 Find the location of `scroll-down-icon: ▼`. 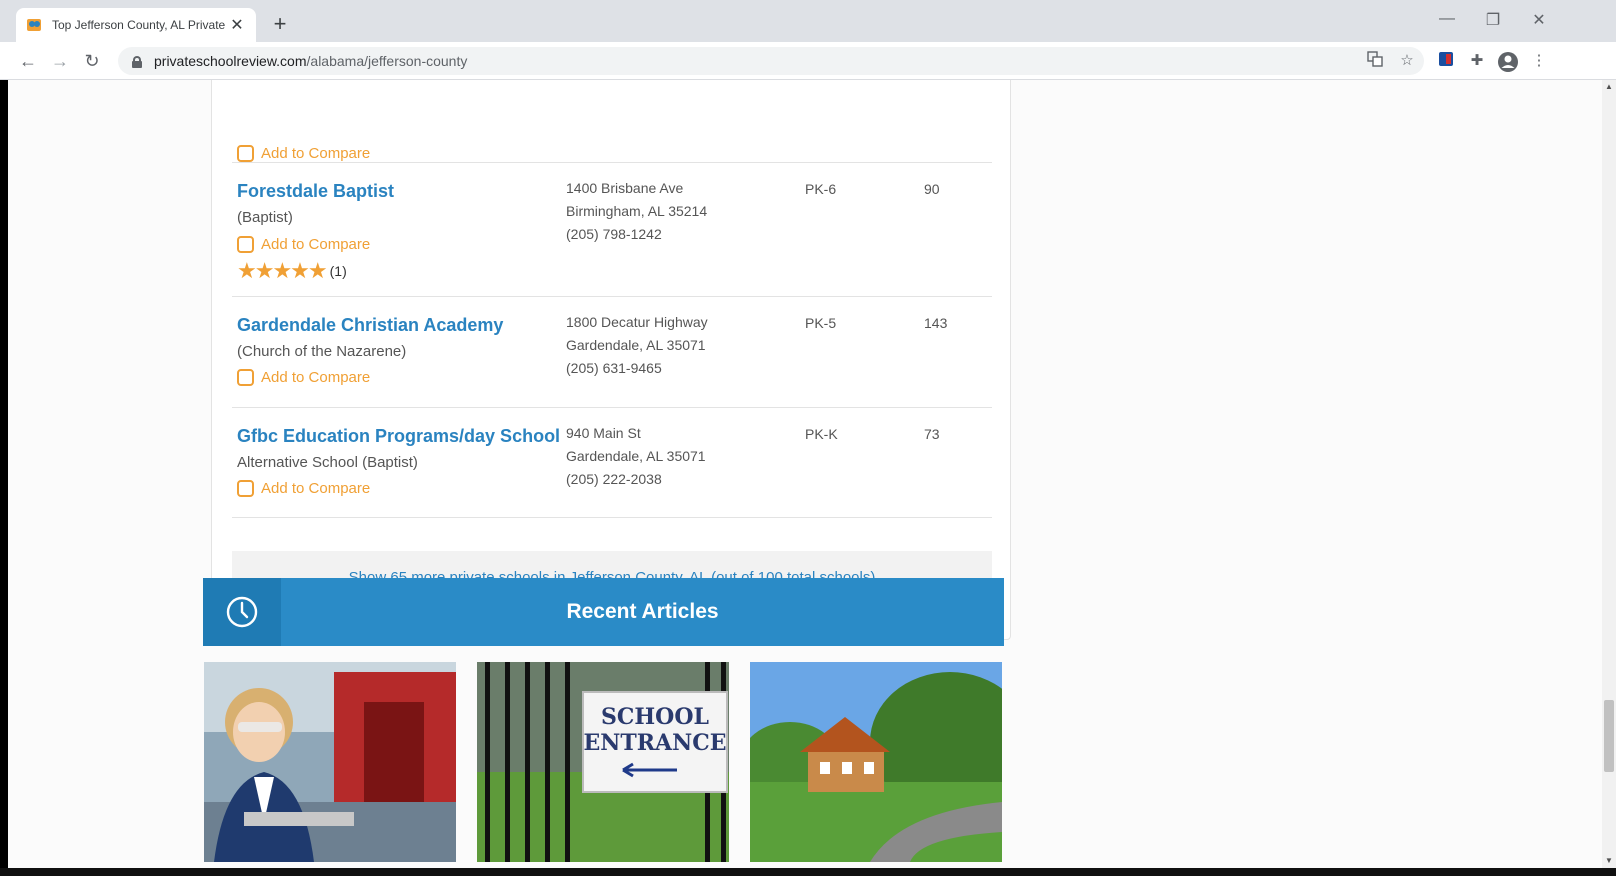

scroll-down-icon: ▼ is located at coordinates (1609, 860).